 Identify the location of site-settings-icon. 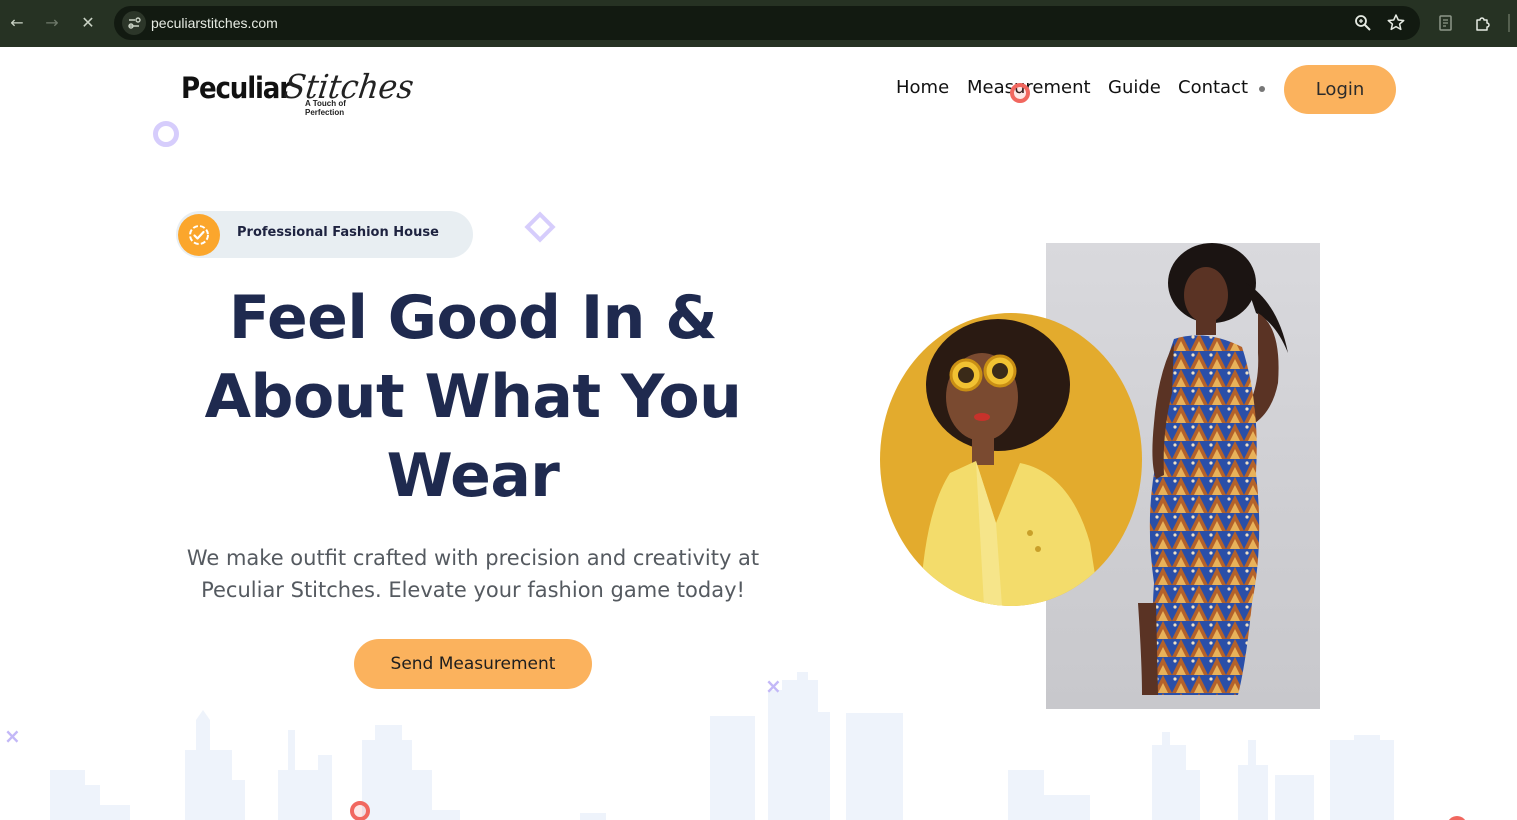
(134, 23).